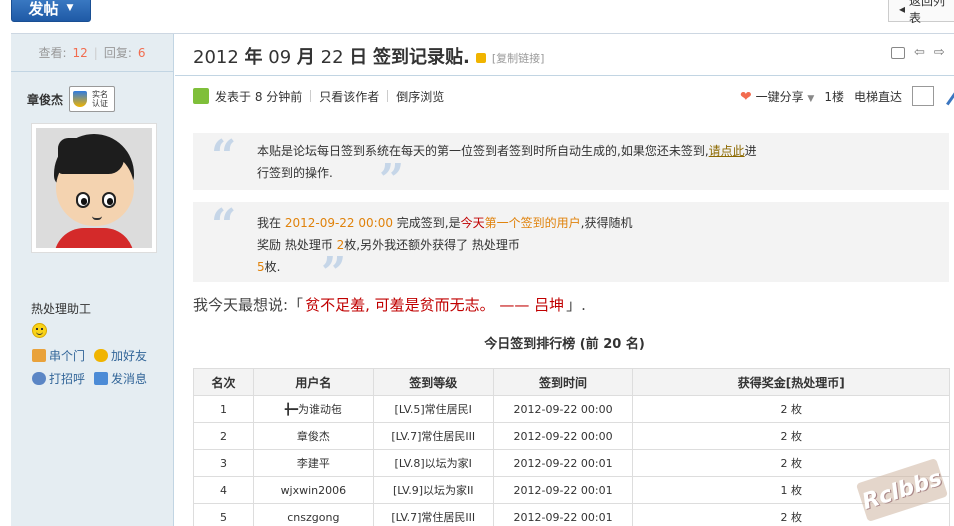  Describe the element at coordinates (564, 75) in the screenshot. I see `title-divider` at that location.